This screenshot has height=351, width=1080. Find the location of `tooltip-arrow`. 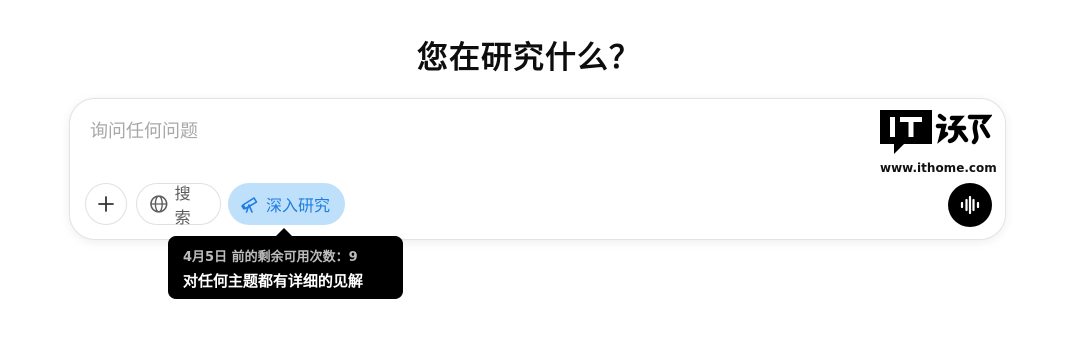

tooltip-arrow is located at coordinates (284, 232).